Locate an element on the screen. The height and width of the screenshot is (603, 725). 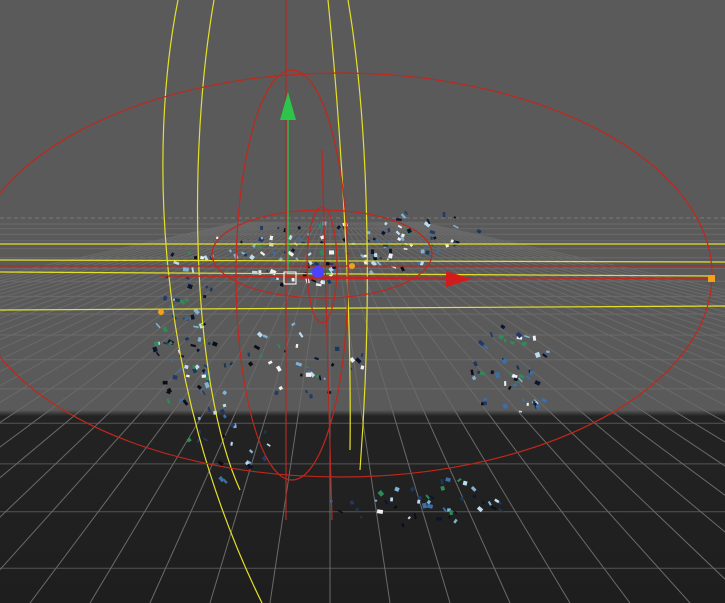
scale-handle-left is located at coordinates (161, 312).